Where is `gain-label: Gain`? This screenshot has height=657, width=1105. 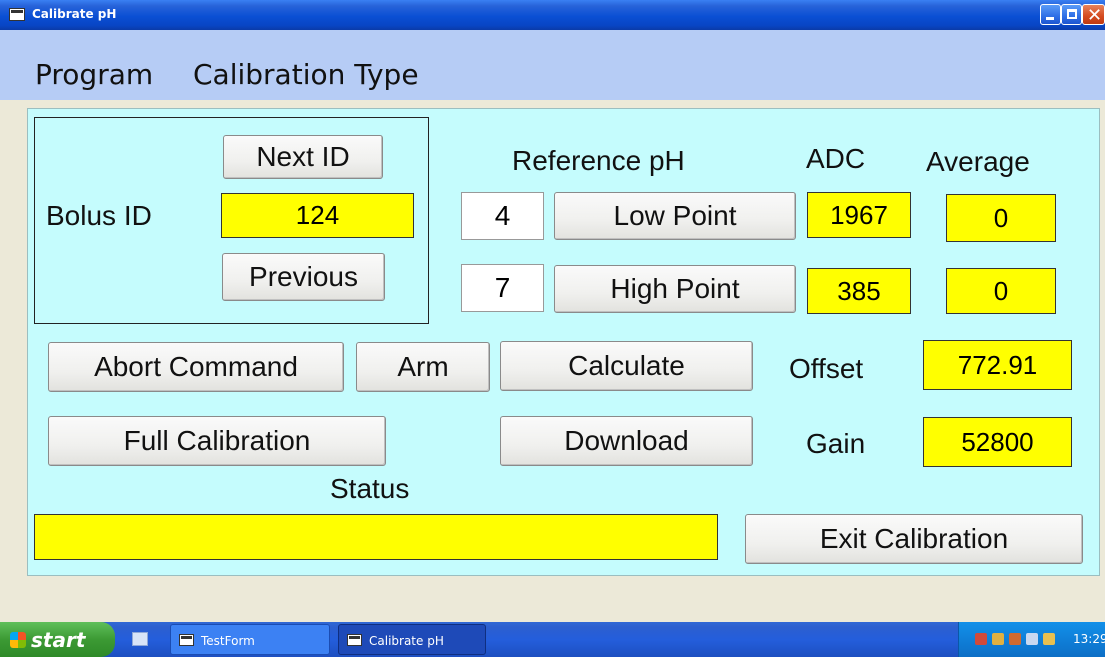
gain-label: Gain is located at coordinates (836, 443).